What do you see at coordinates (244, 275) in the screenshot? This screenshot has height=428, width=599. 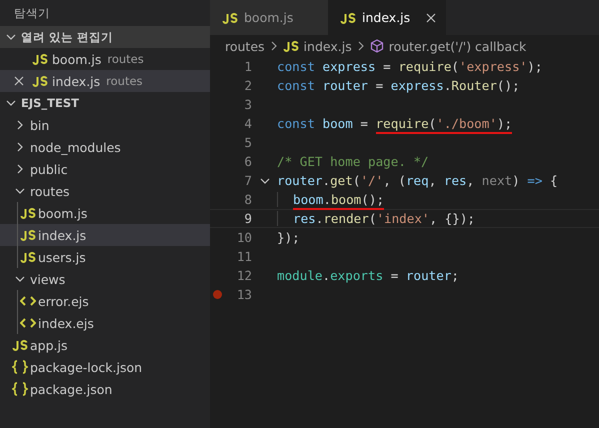 I see `line-number: 12` at bounding box center [244, 275].